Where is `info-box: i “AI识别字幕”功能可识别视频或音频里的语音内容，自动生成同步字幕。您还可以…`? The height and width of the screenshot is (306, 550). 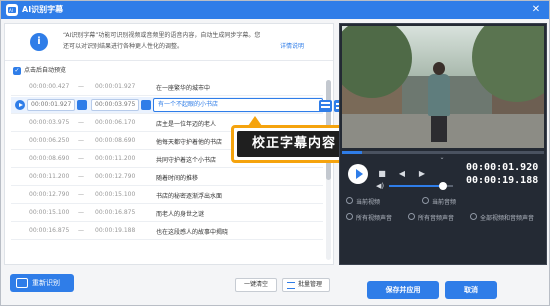 info-box: i “AI识别字幕”功能可识别视频或音频里的语音内容，自动生成同步字幕。您还可以… is located at coordinates (169, 42).